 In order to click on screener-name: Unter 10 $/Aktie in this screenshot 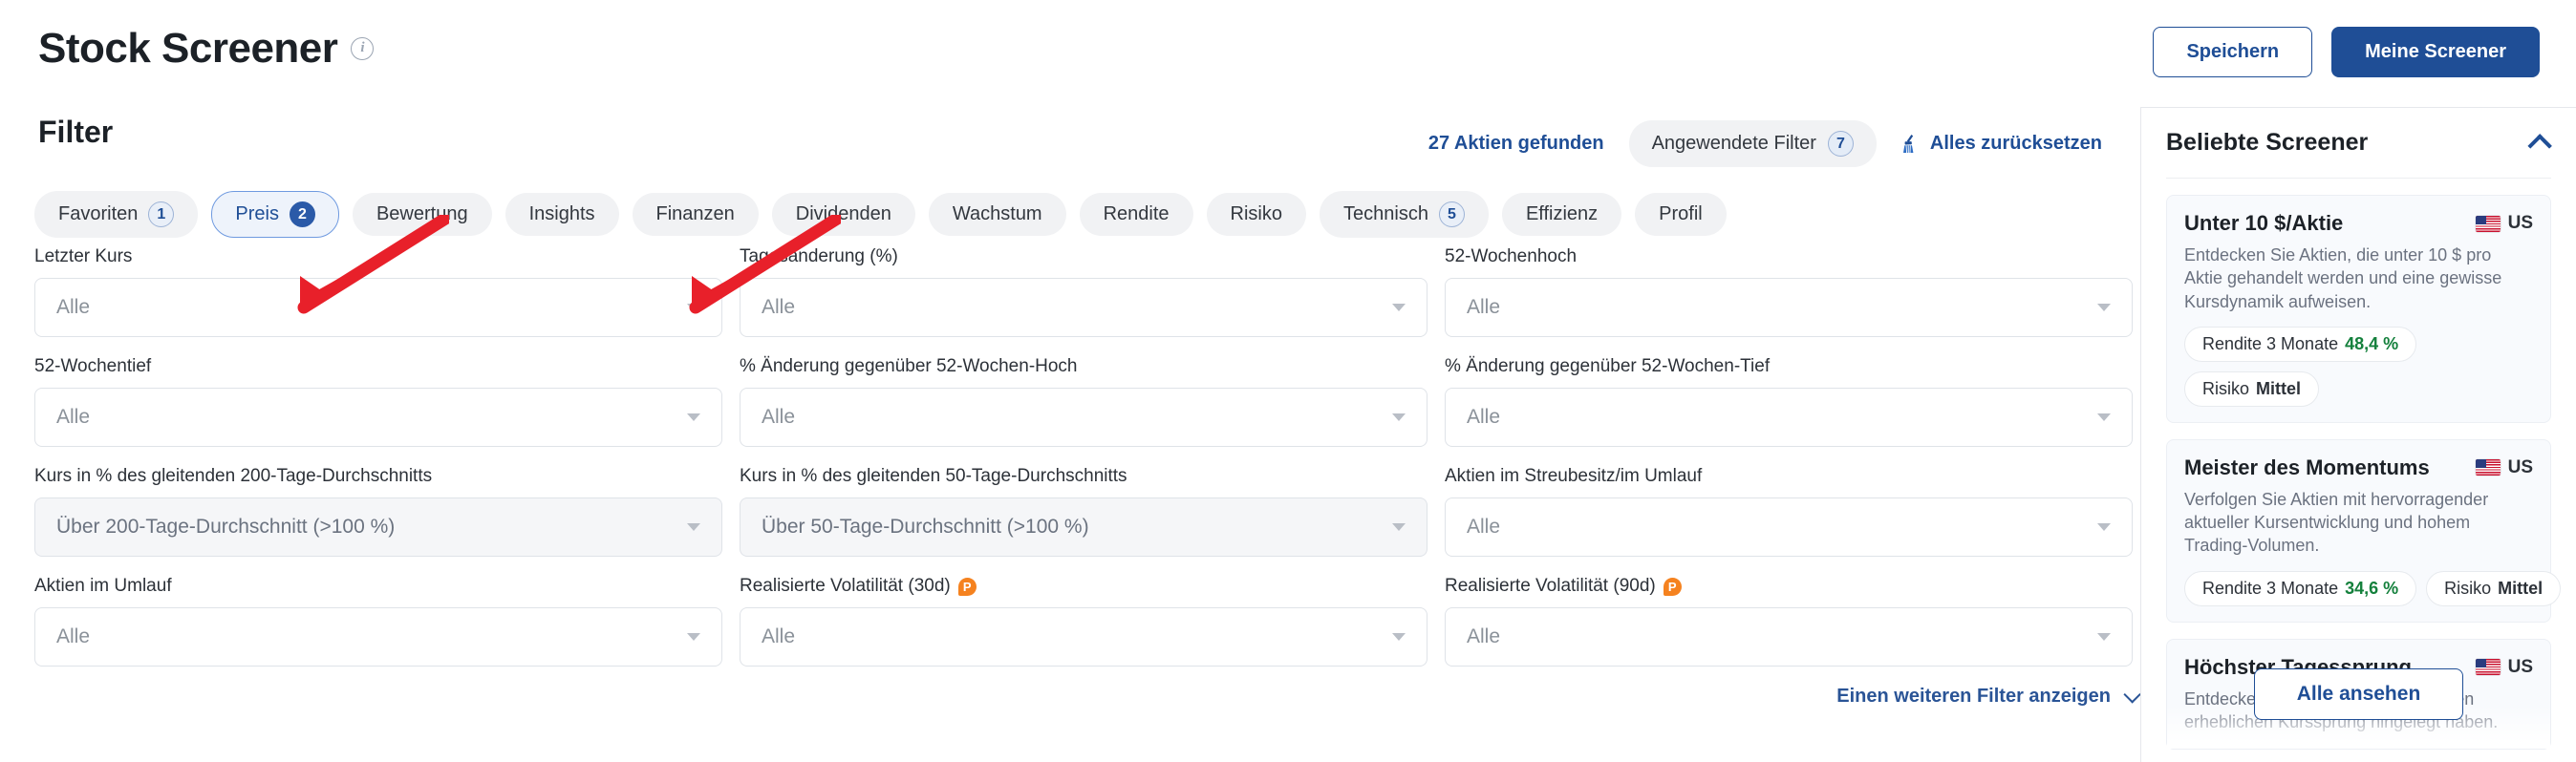, I will do `click(2264, 223)`.